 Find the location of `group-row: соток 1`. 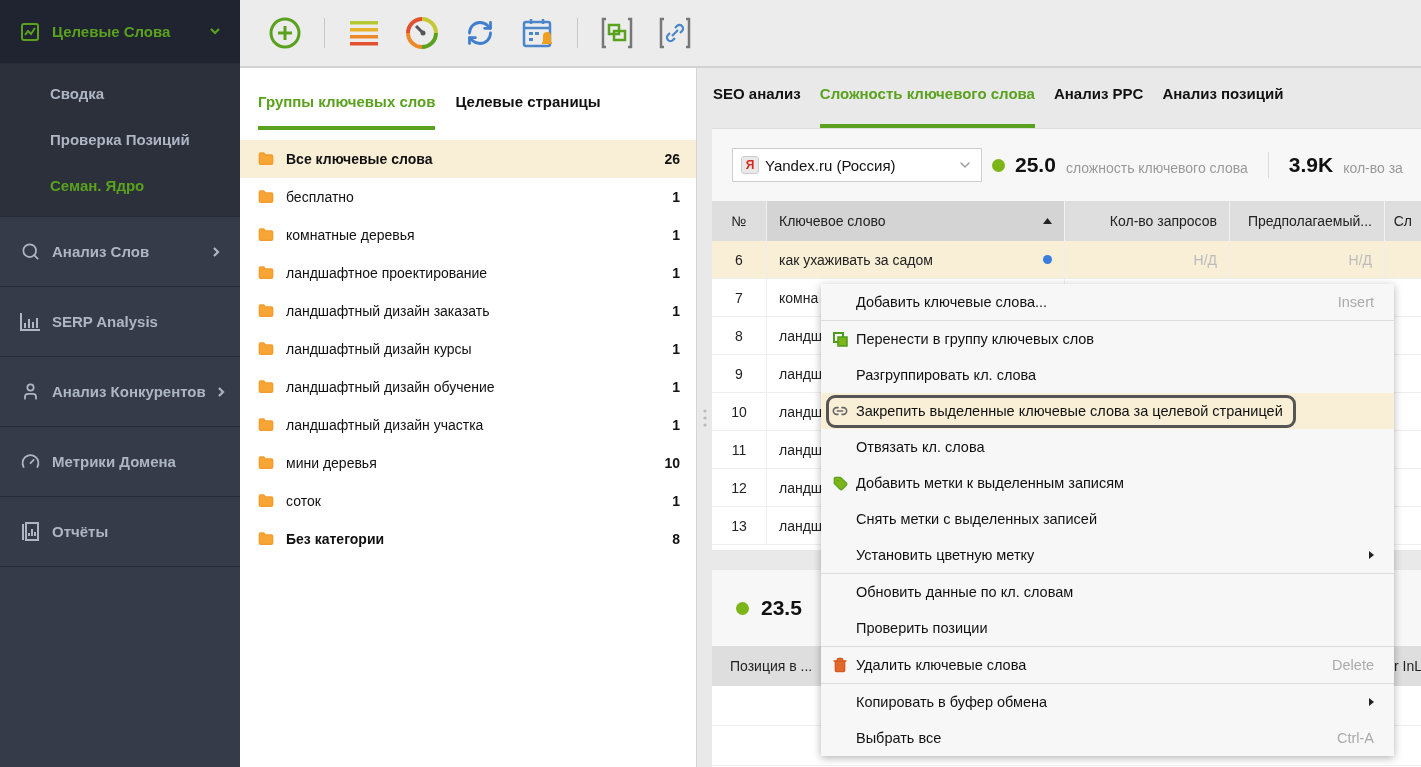

group-row: соток 1 is located at coordinates (468, 501).